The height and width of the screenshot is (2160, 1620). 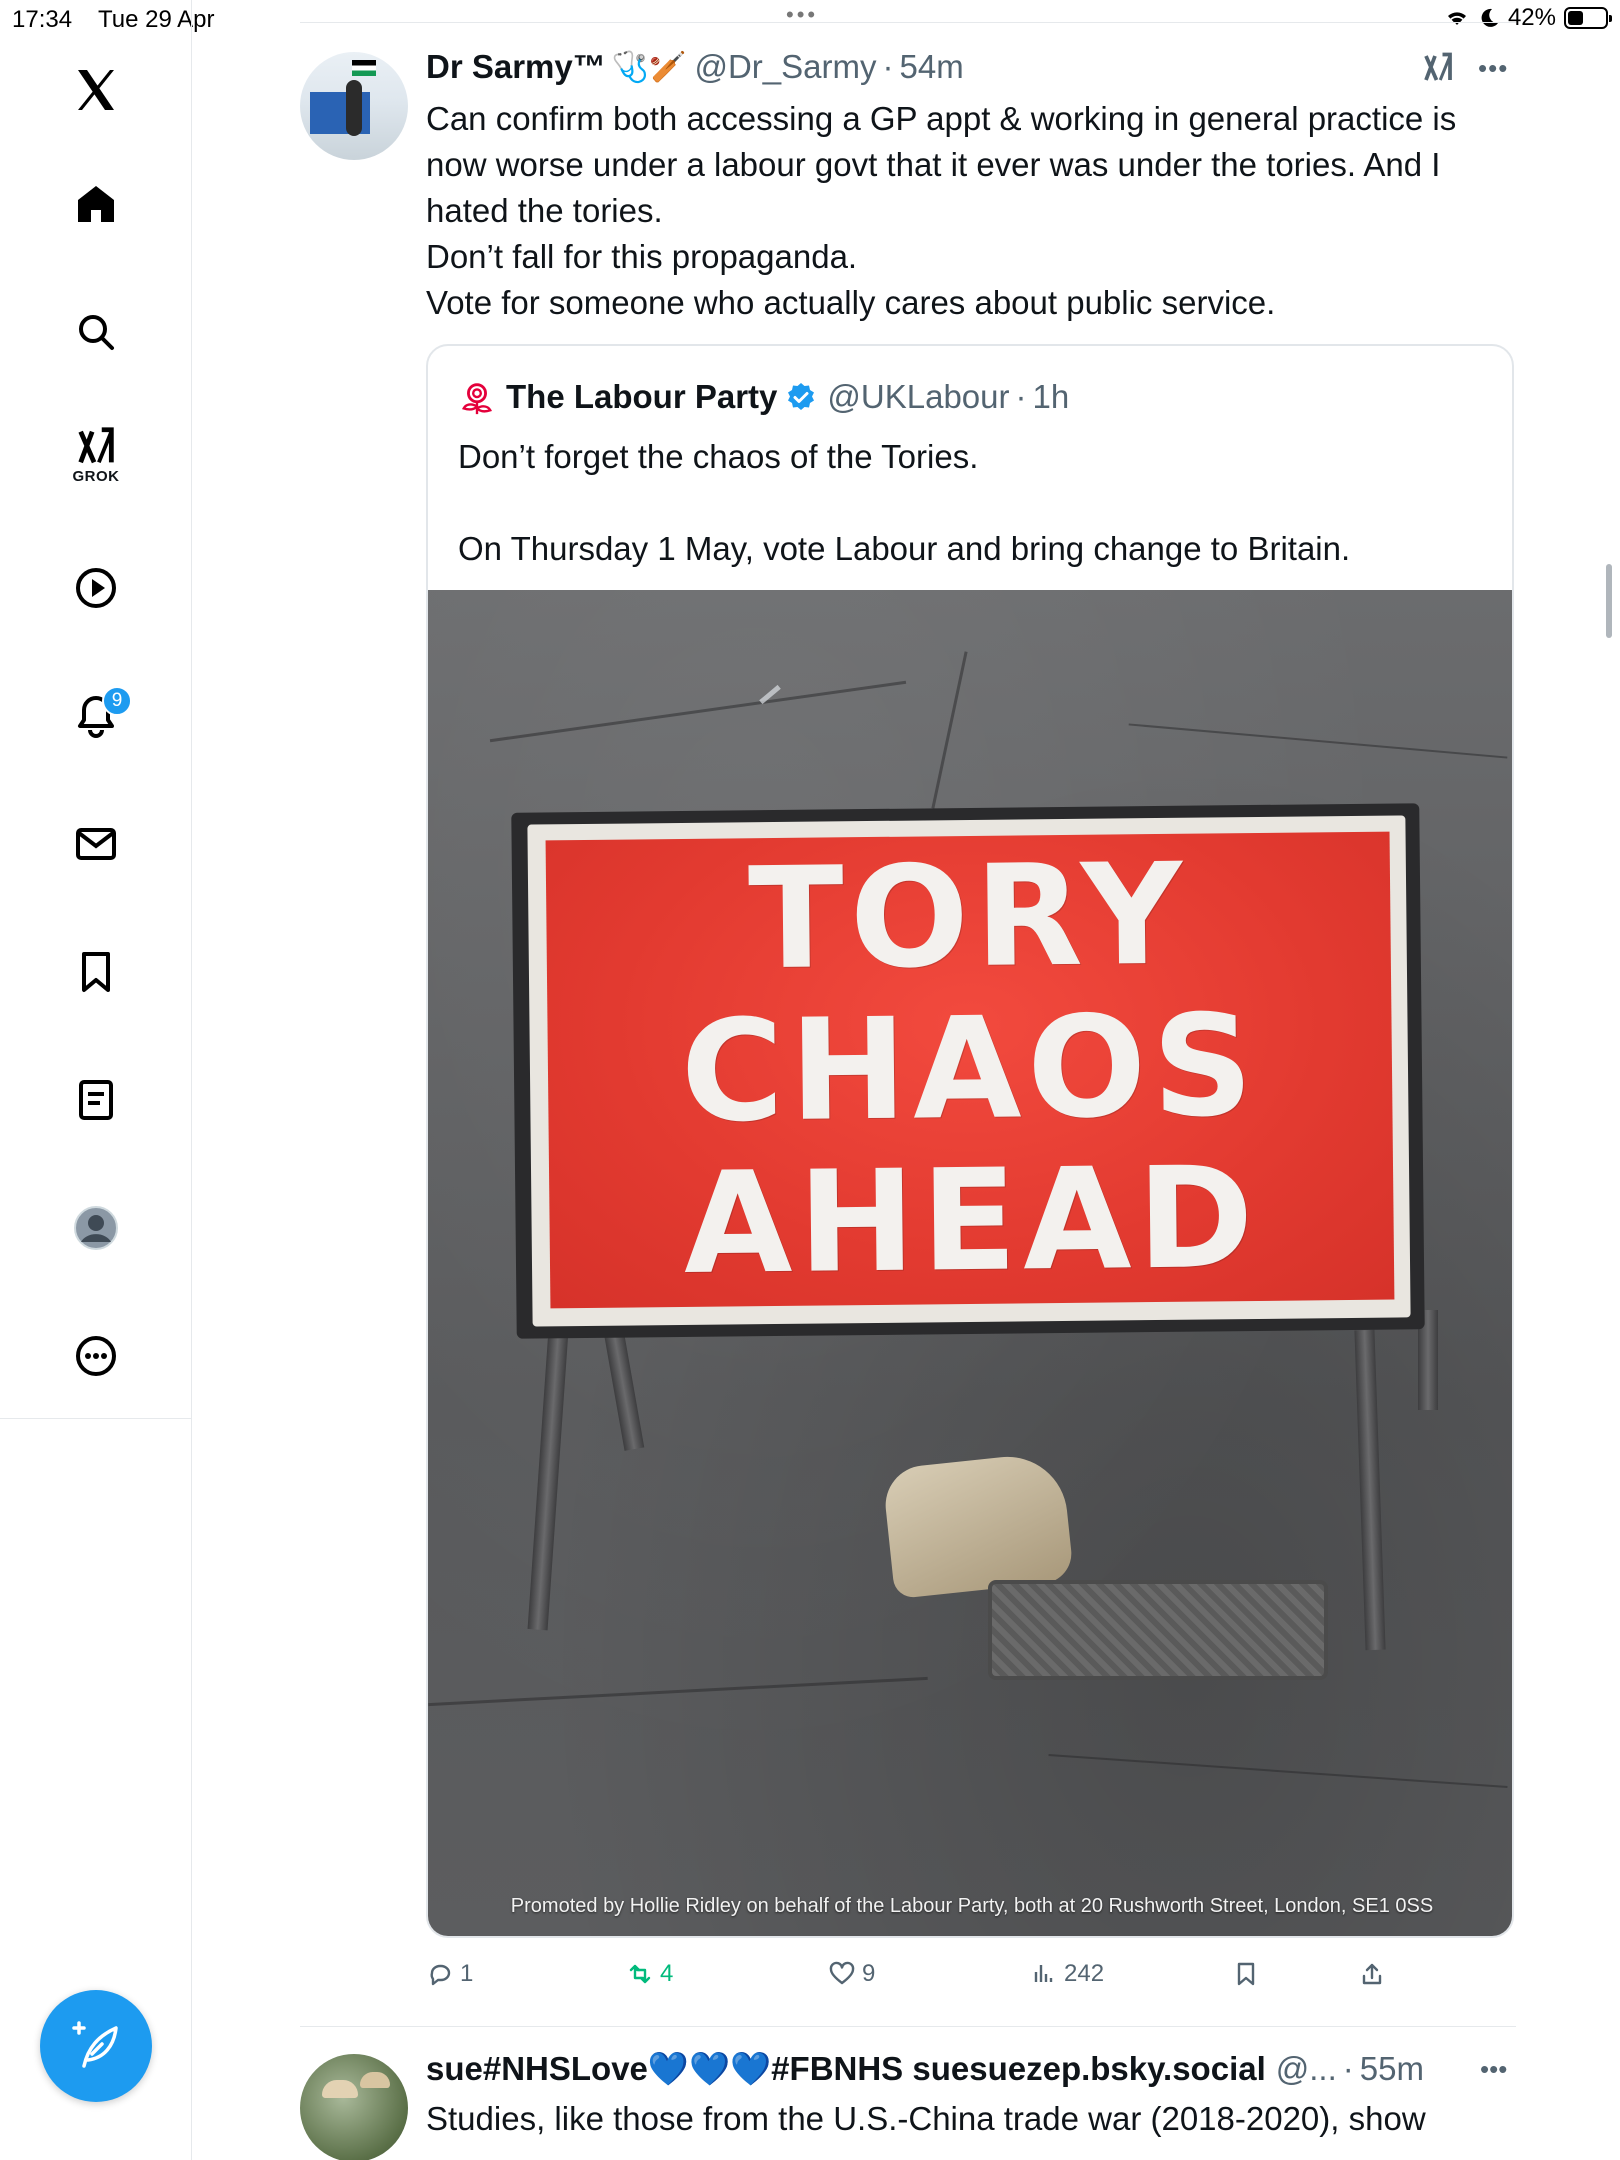 What do you see at coordinates (516, 67) in the screenshot?
I see `author-name: Dr Sarmy™` at bounding box center [516, 67].